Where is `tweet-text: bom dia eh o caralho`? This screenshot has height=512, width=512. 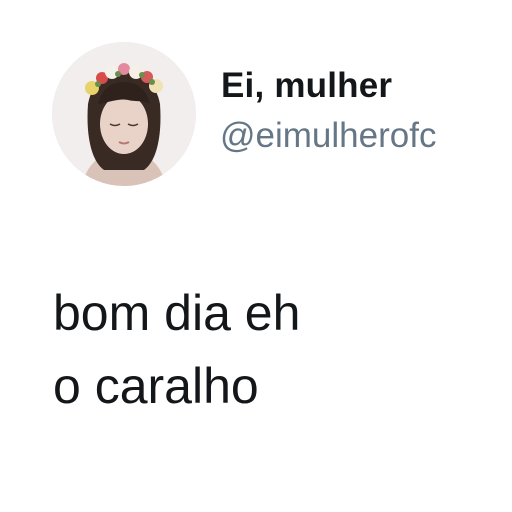
tweet-text: bom dia eh o caralho is located at coordinates (176, 350).